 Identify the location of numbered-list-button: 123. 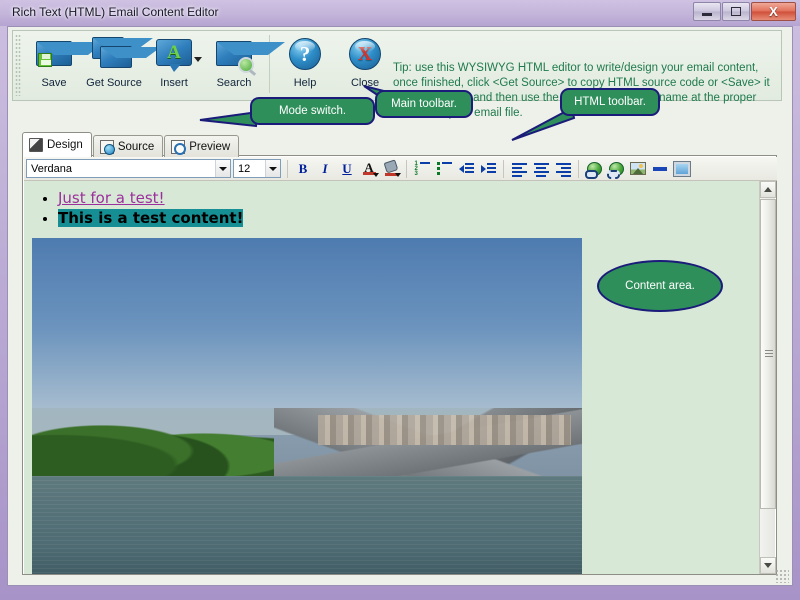
(422, 168).